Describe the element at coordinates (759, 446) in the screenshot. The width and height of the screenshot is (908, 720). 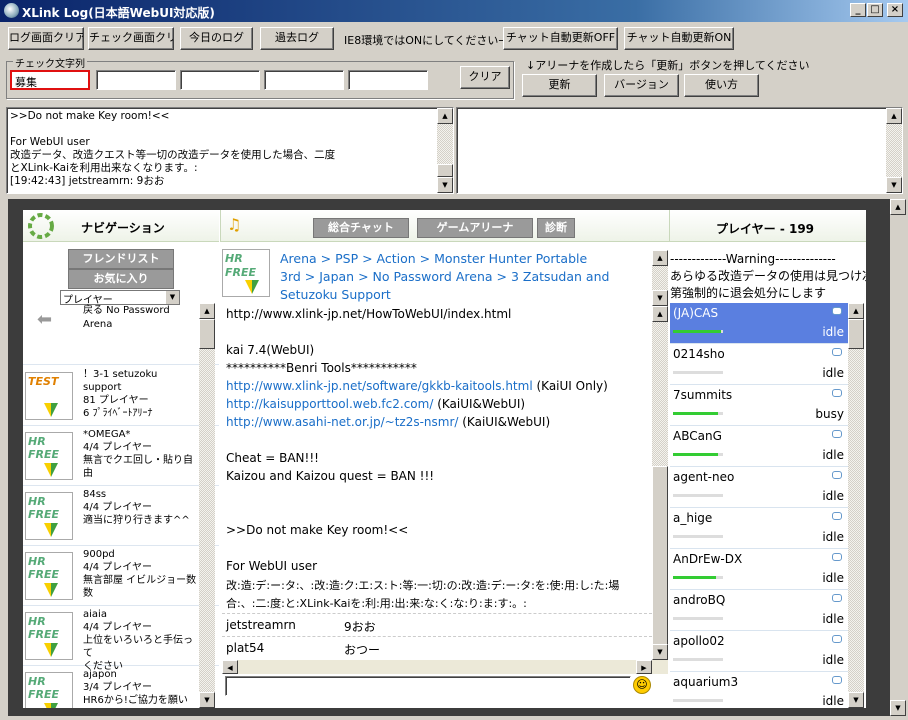
I see `player-row: ABCanG idle` at that location.